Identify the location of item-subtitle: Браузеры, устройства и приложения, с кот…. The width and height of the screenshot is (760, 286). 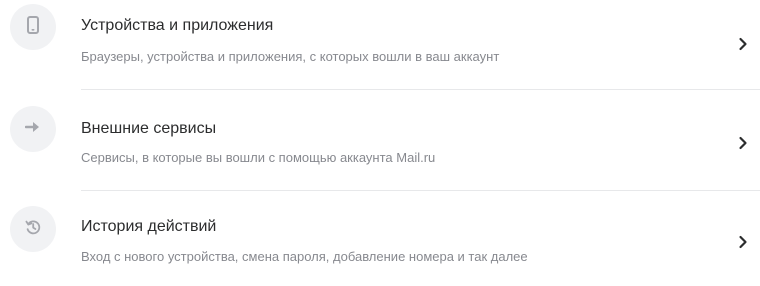
(290, 56).